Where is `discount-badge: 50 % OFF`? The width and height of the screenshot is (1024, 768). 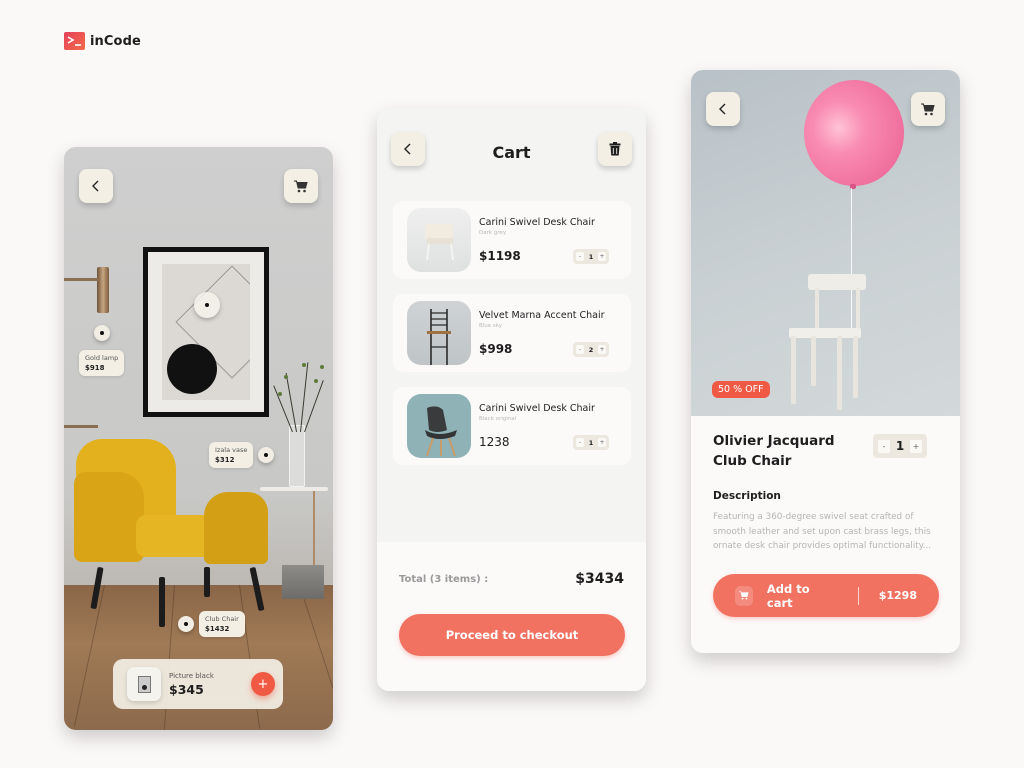 discount-badge: 50 % OFF is located at coordinates (741, 389).